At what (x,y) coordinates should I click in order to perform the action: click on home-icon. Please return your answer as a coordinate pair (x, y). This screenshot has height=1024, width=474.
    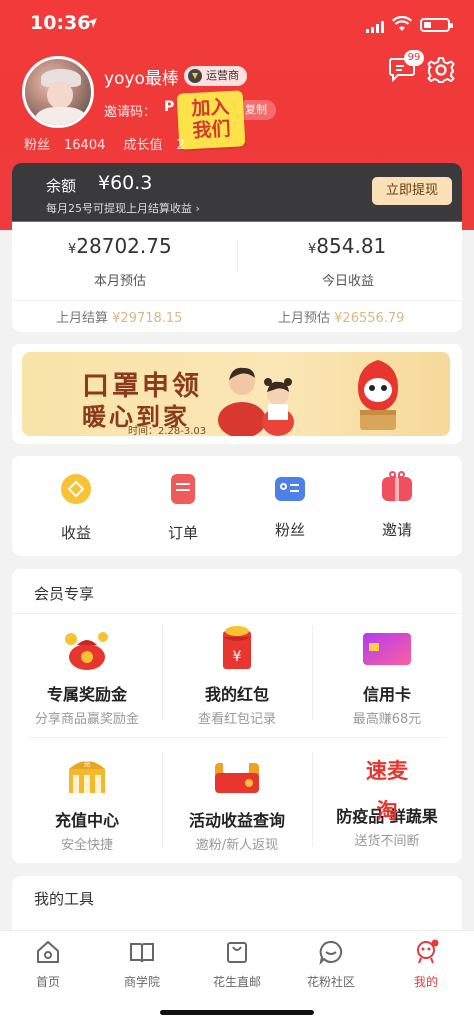
    Looking at the image, I should click on (48, 952).